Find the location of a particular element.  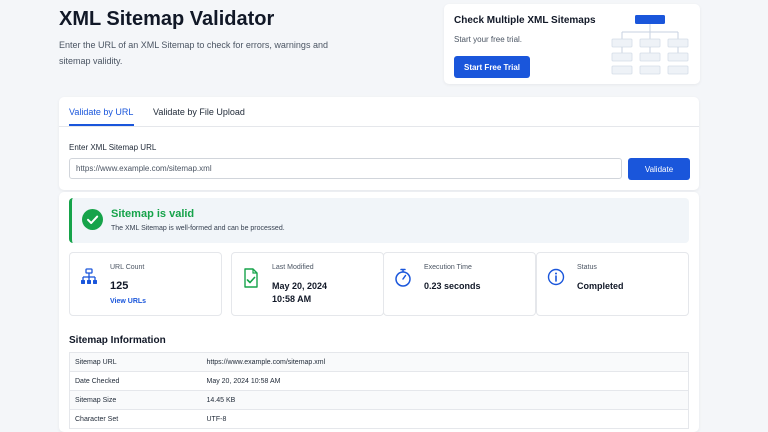

info-icon is located at coordinates (556, 277).